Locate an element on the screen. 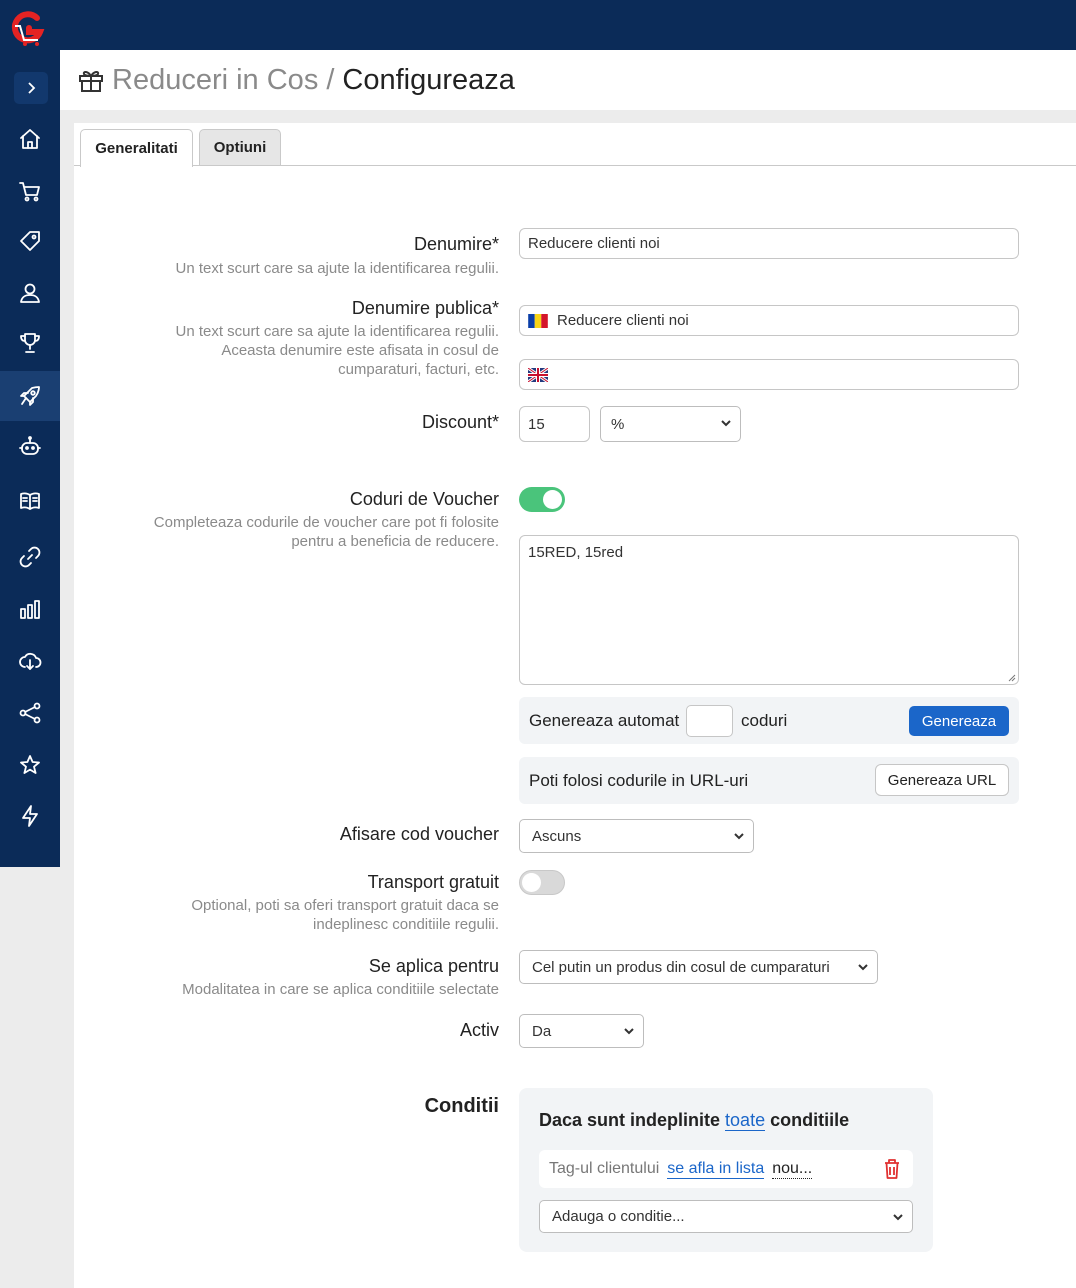 Image resolution: width=1076 pixels, height=1288 pixels. link-icon is located at coordinates (30, 557).